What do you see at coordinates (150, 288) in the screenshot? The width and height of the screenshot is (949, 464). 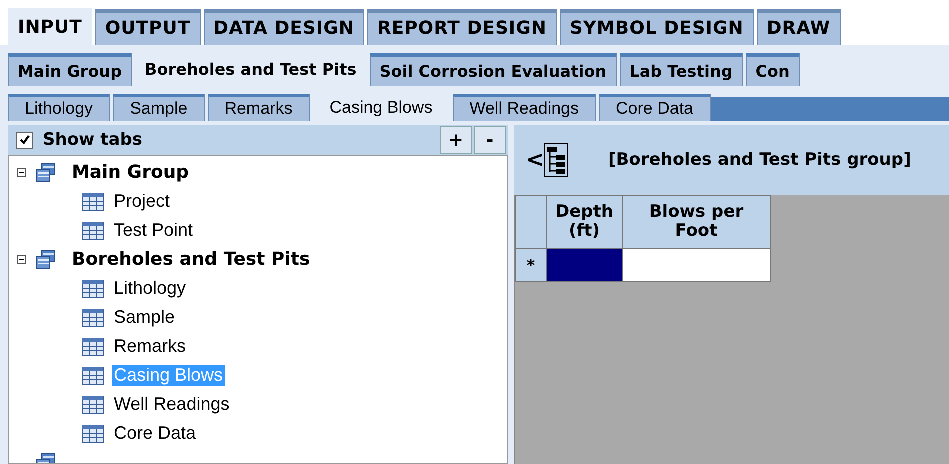 I see `tree-item: Lithology` at bounding box center [150, 288].